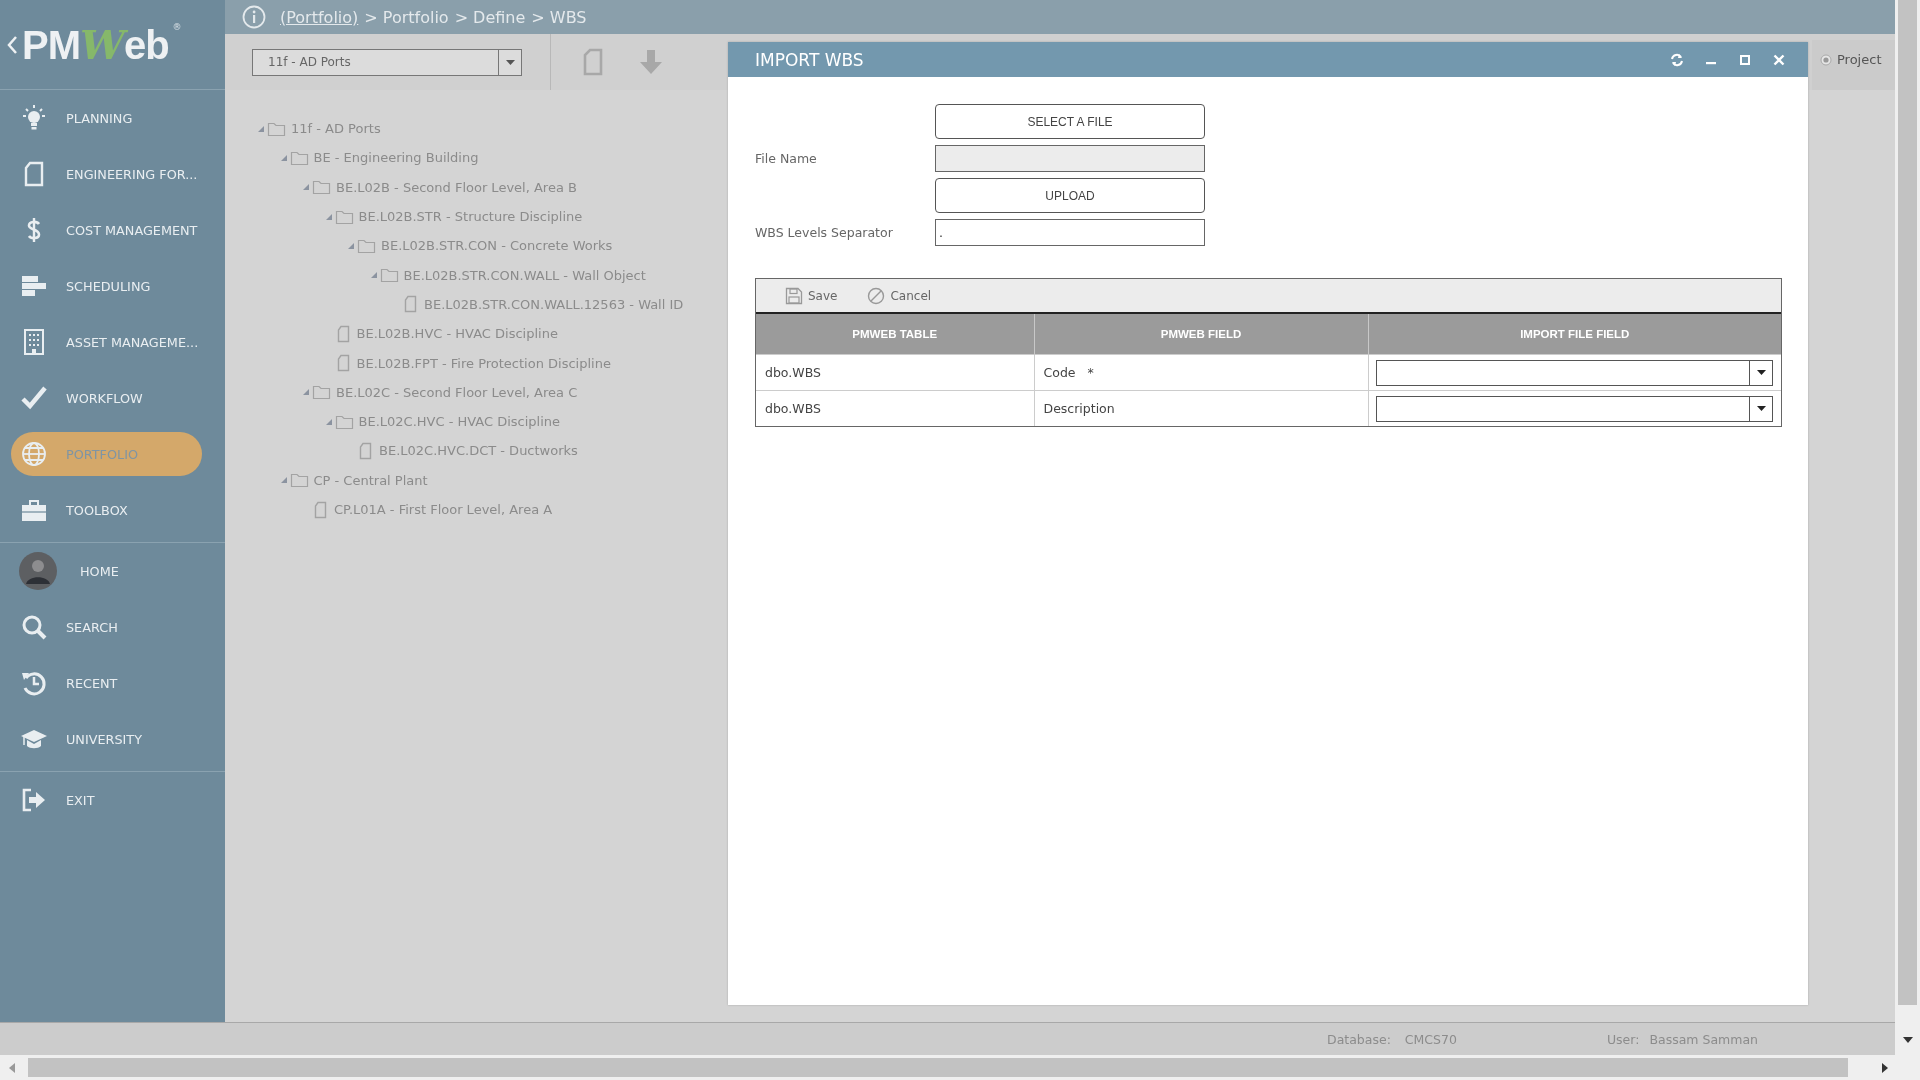 This screenshot has width=1920, height=1080. What do you see at coordinates (1070, 195) in the screenshot?
I see `upload-button: UPLOAD` at bounding box center [1070, 195].